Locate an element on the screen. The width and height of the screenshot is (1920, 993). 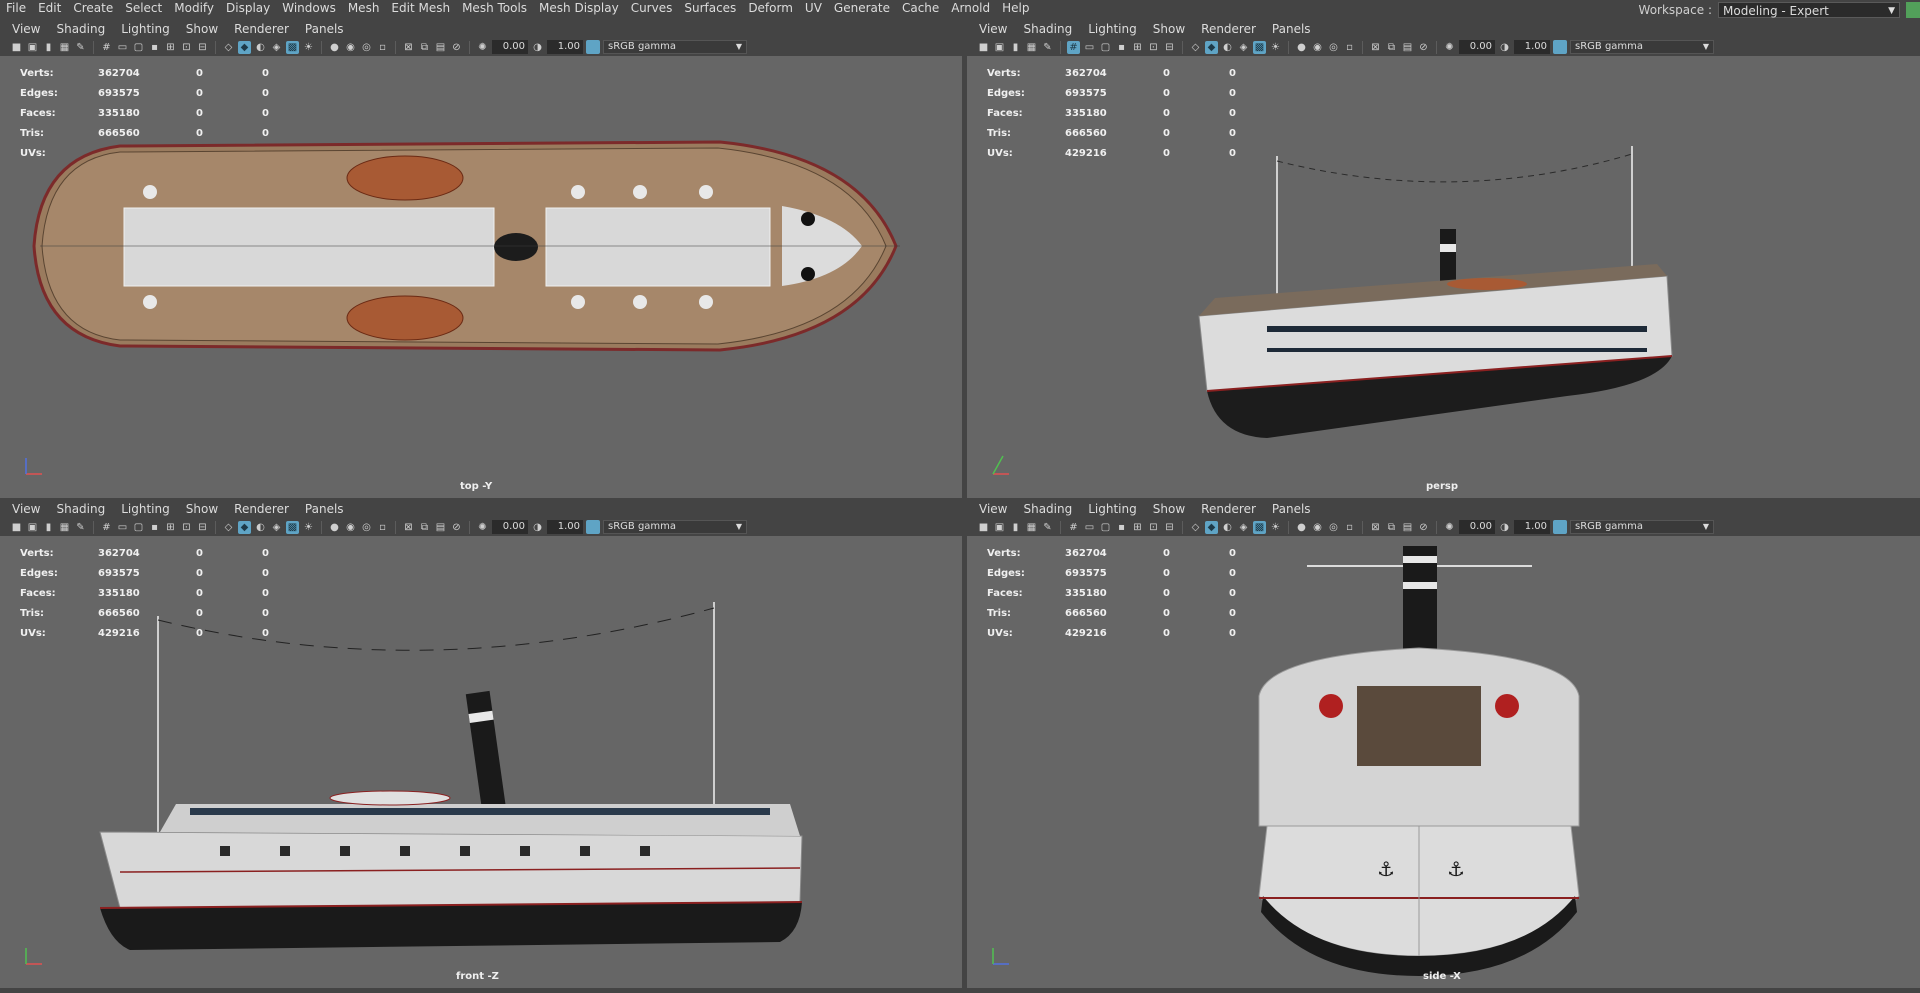
menu-curves: Curves is located at coordinates (652, 8).